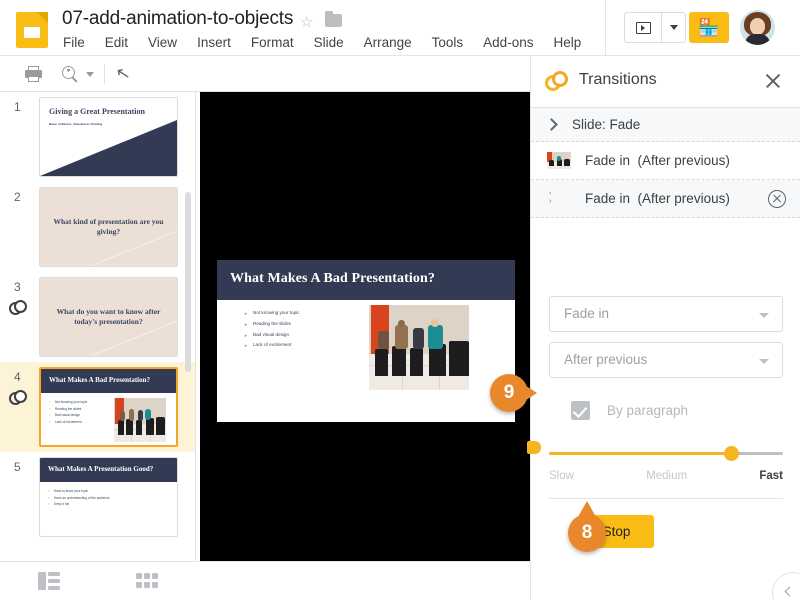  I want to click on animation-effect-select: Fade in, so click(666, 314).